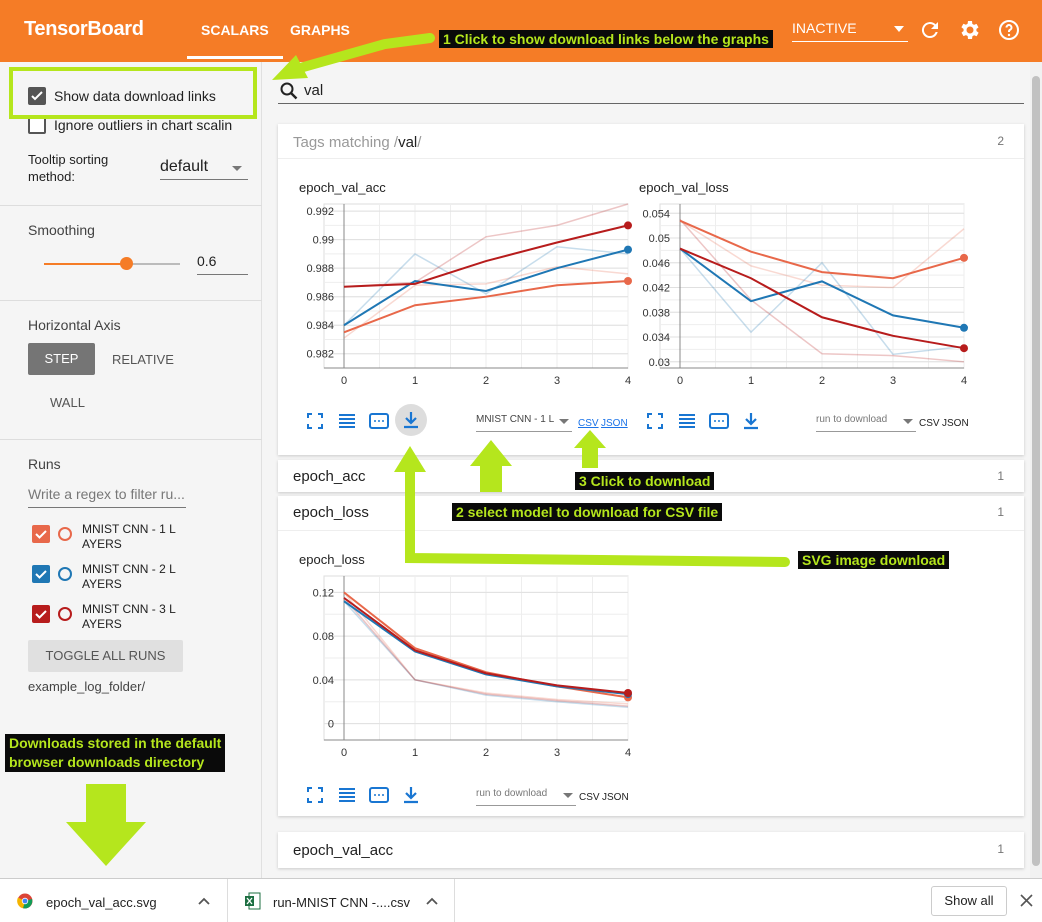  What do you see at coordinates (656, 214) in the screenshot?
I see `y-tick-label: 0.054` at bounding box center [656, 214].